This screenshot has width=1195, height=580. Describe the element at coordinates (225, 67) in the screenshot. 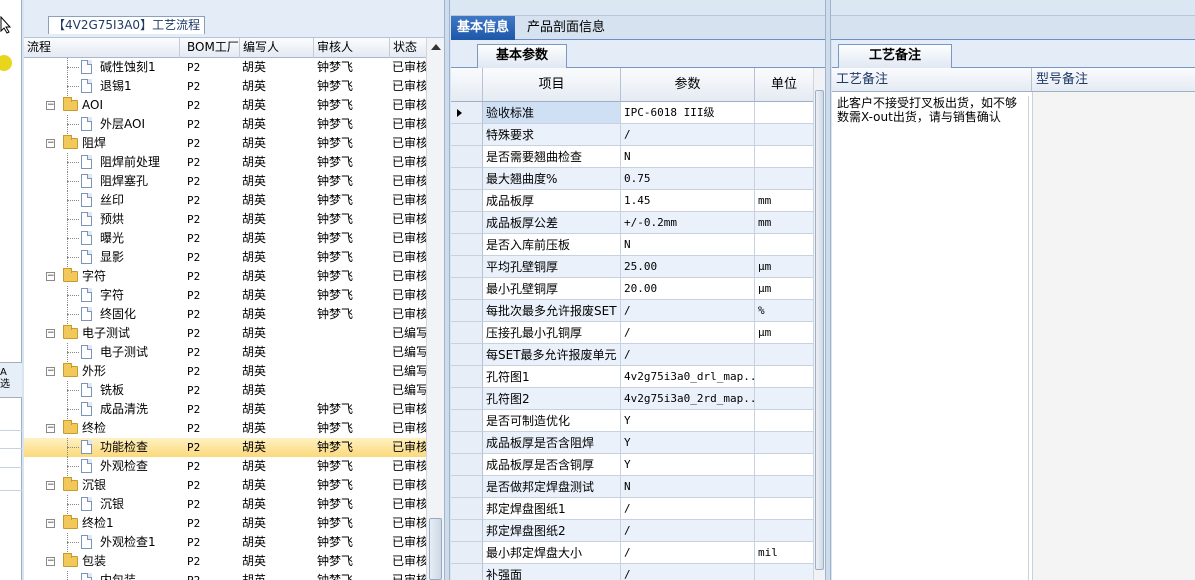

I see `tree-row: 碱性蚀刻1 P2 胡英 钟梦飞 已审核` at that location.